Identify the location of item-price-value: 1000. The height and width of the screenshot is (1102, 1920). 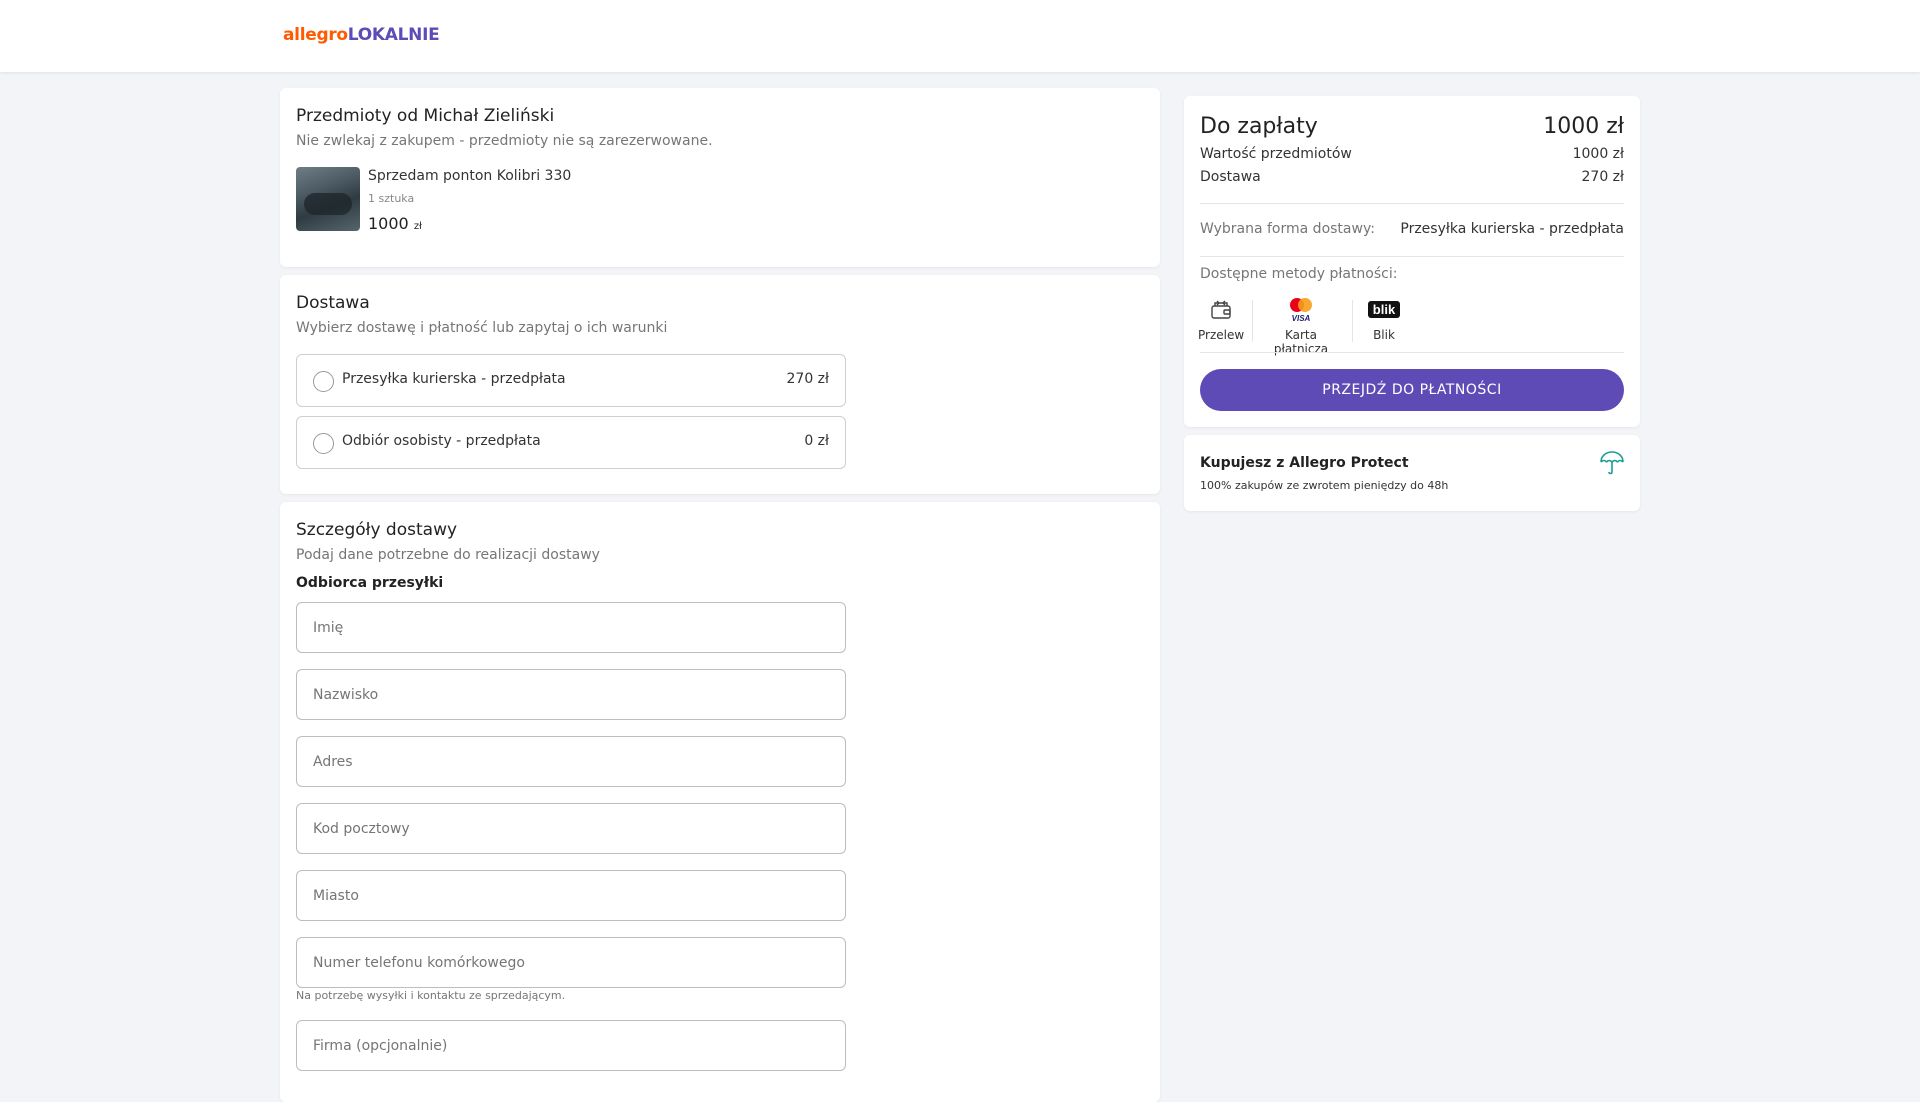
(388, 223).